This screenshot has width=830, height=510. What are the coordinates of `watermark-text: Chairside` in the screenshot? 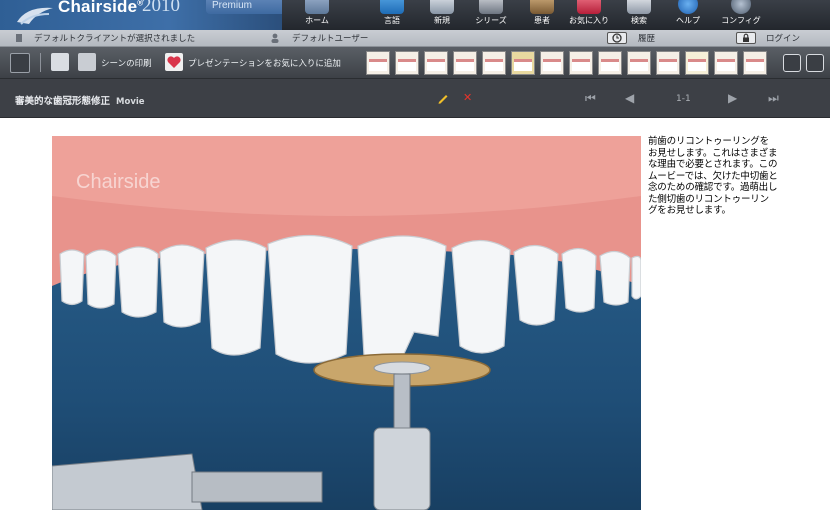 It's located at (118, 182).